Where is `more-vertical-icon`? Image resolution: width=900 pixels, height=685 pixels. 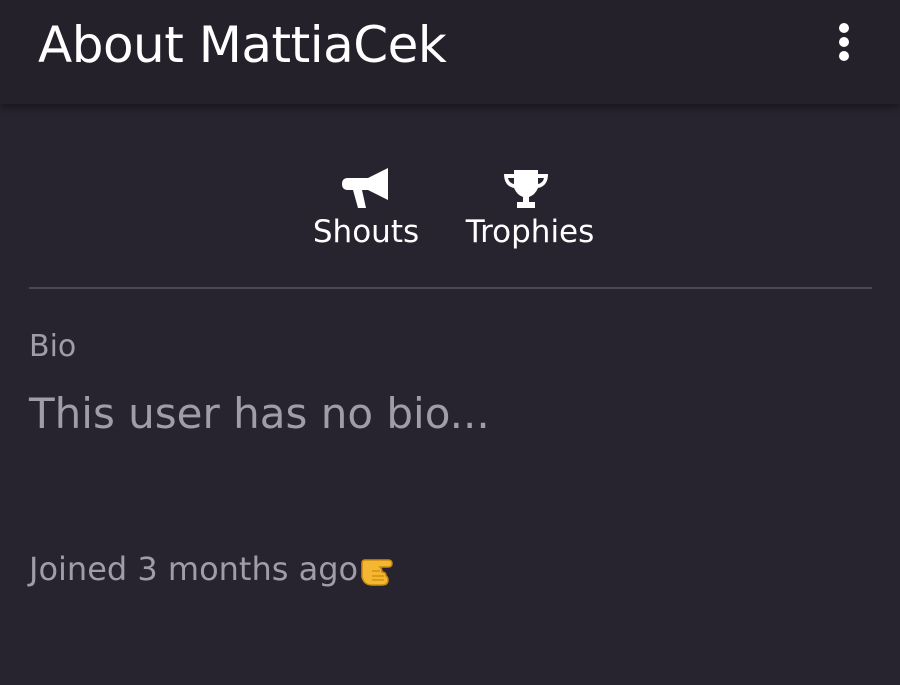 more-vertical-icon is located at coordinates (844, 42).